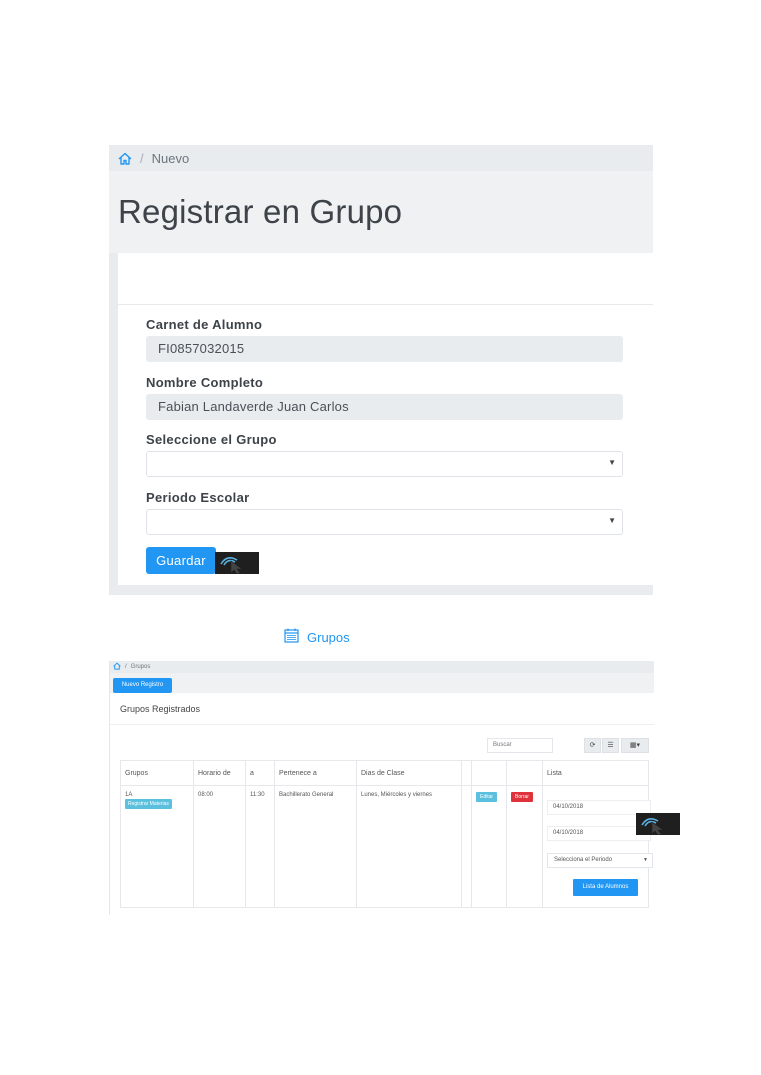 The image size is (761, 1075). Describe the element at coordinates (211, 439) in the screenshot. I see `grupo-label: Seleccione el Grupo` at that location.